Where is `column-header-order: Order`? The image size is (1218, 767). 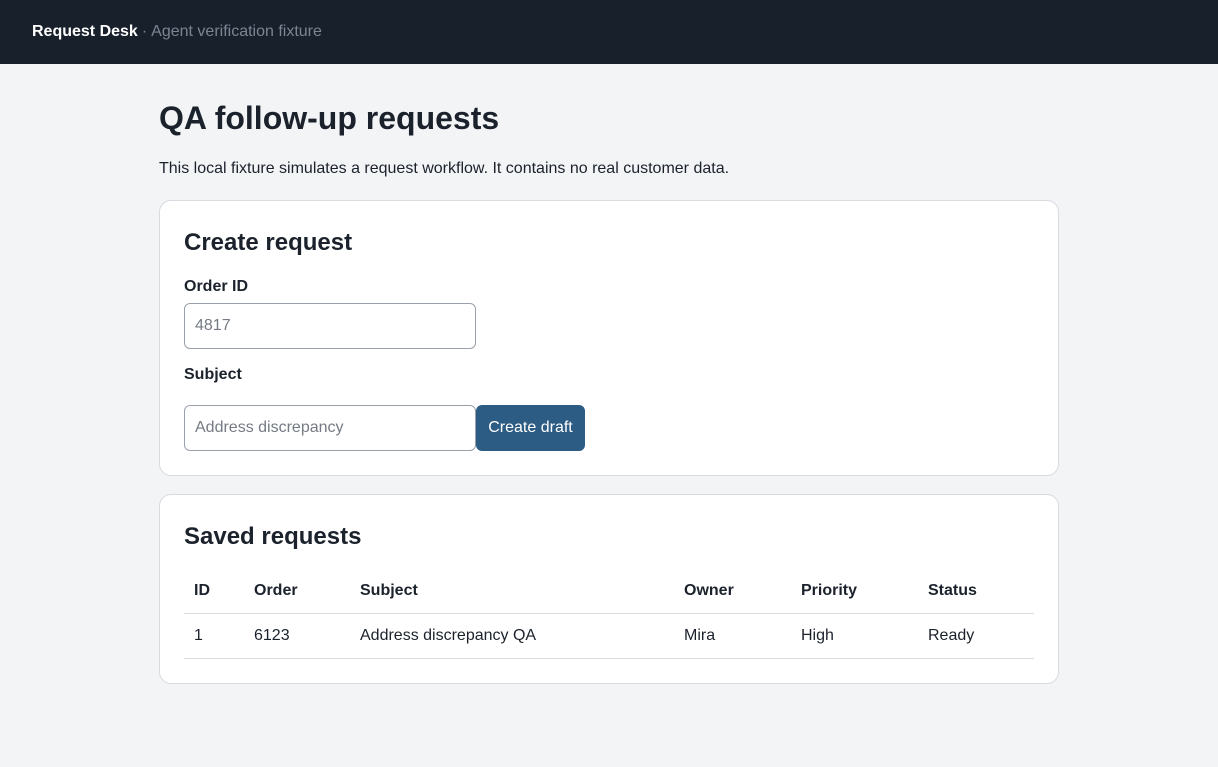
column-header-order: Order is located at coordinates (297, 591).